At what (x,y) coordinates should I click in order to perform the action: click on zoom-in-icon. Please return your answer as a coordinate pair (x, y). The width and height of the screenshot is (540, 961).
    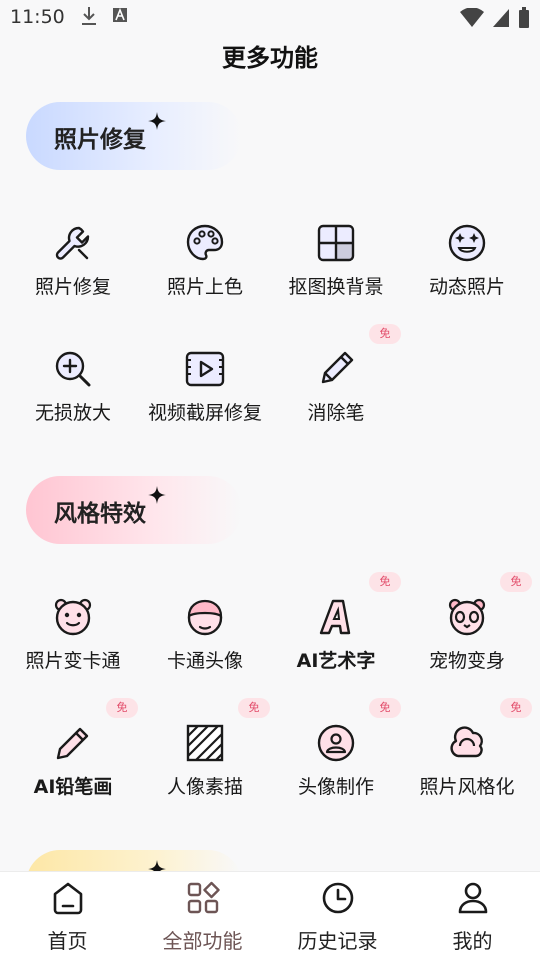
    Looking at the image, I should click on (73, 369).